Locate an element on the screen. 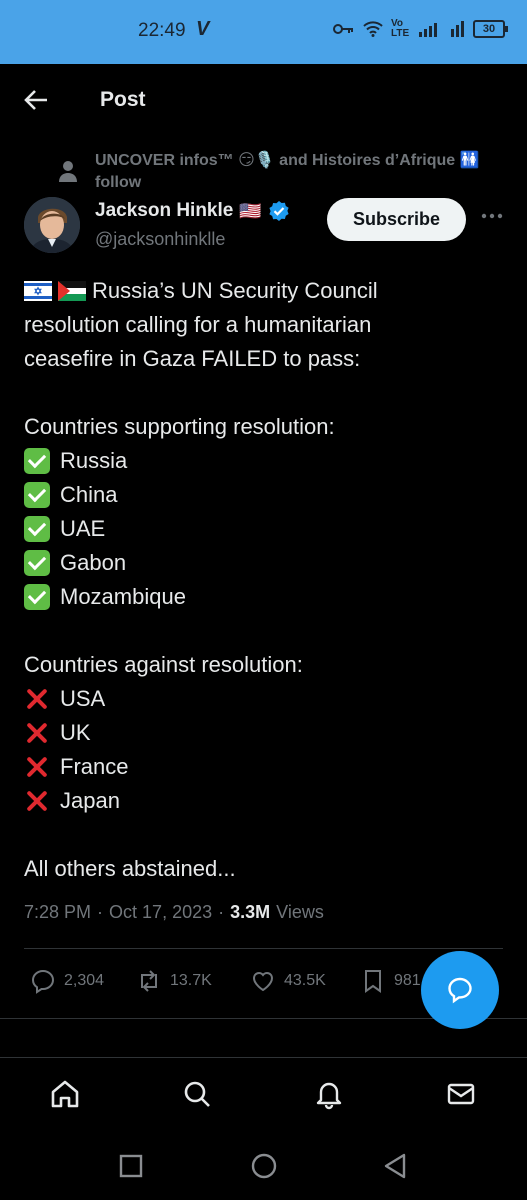 This screenshot has width=527, height=1200. tweet-meta: 7:28 PM · Oct 17, 2023 · 3.3M Views is located at coordinates (174, 912).